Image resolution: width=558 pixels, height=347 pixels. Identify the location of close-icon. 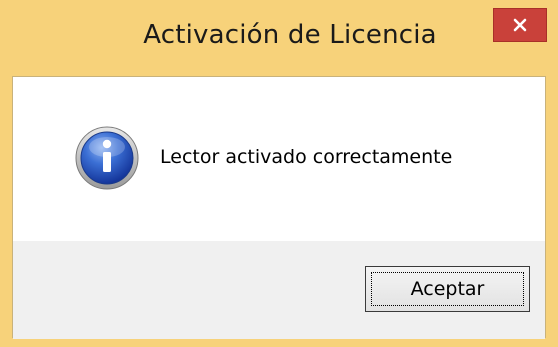
(520, 25).